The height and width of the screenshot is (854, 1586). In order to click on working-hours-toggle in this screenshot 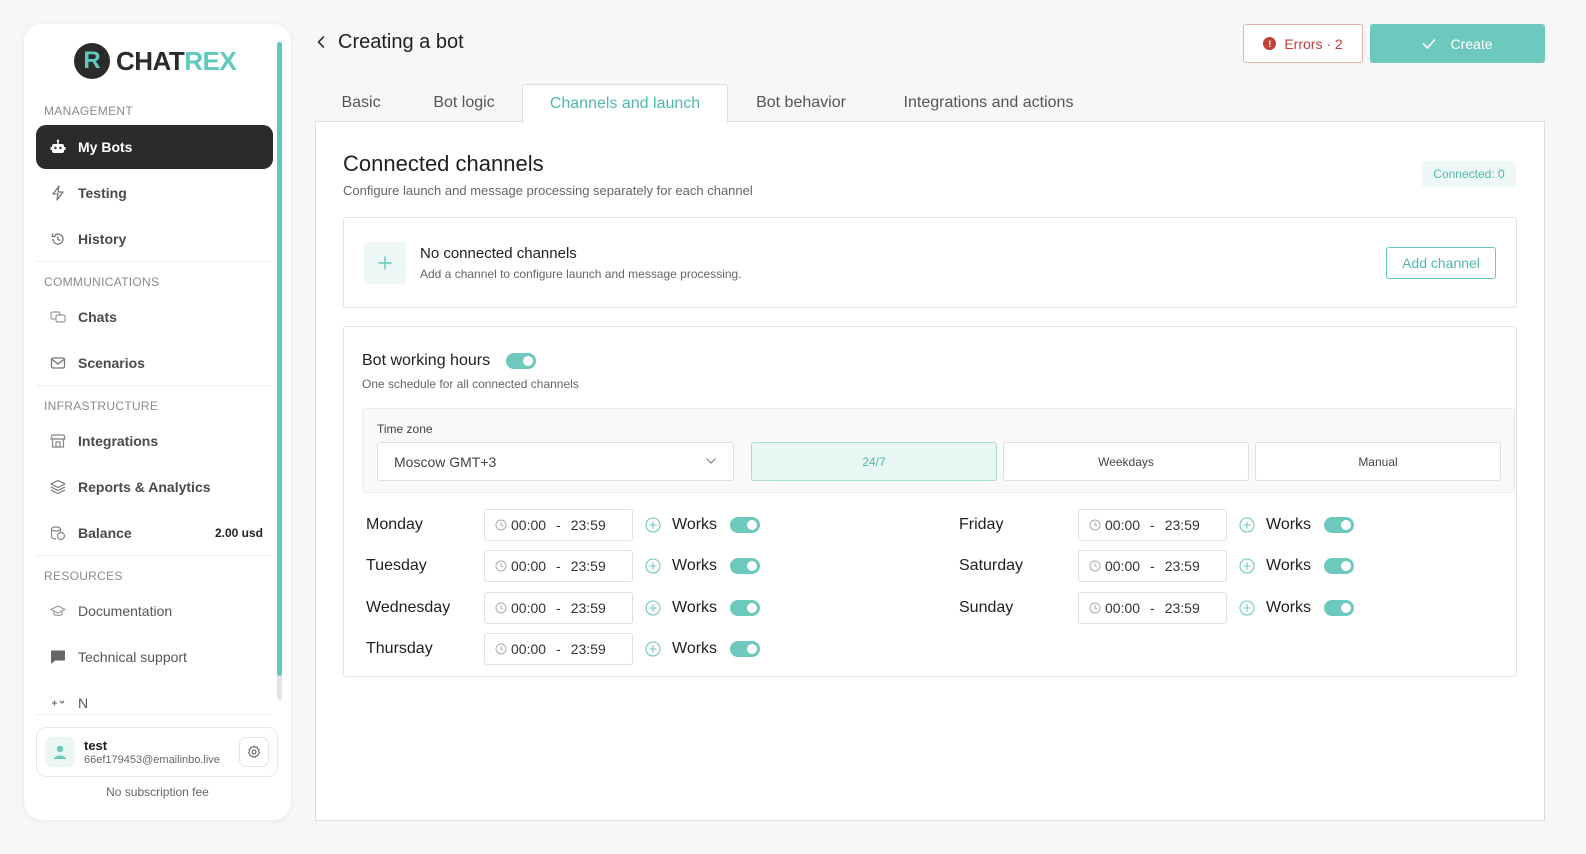, I will do `click(521, 361)`.